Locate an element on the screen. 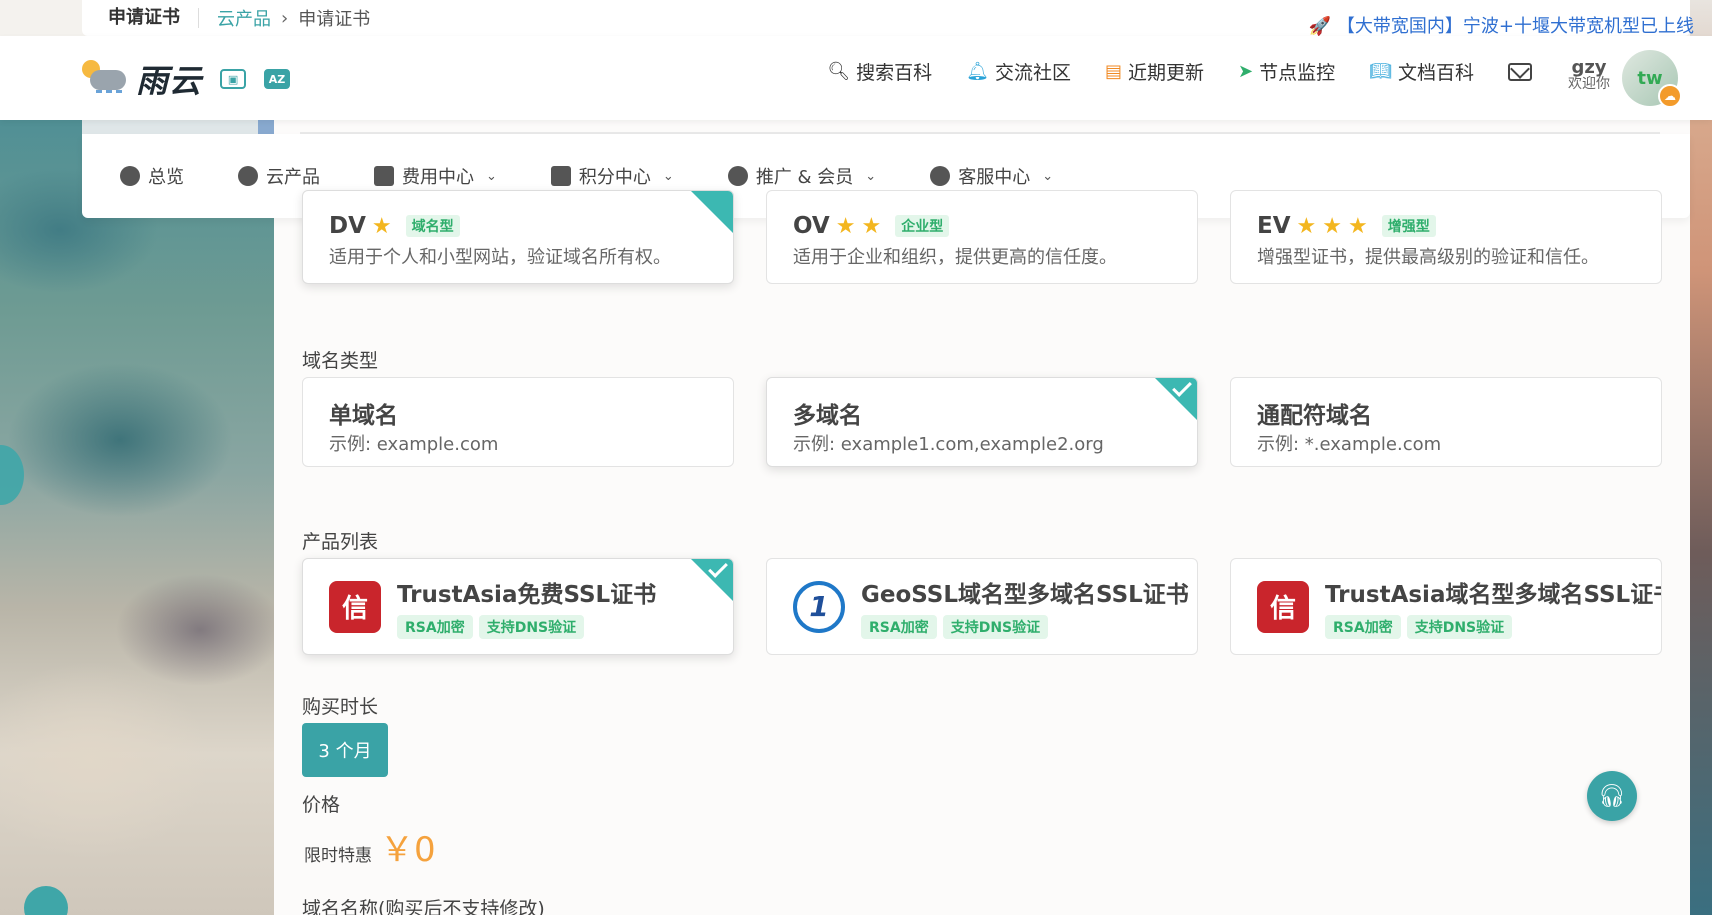  user-welcome: 欢迎你 is located at coordinates (1589, 84).